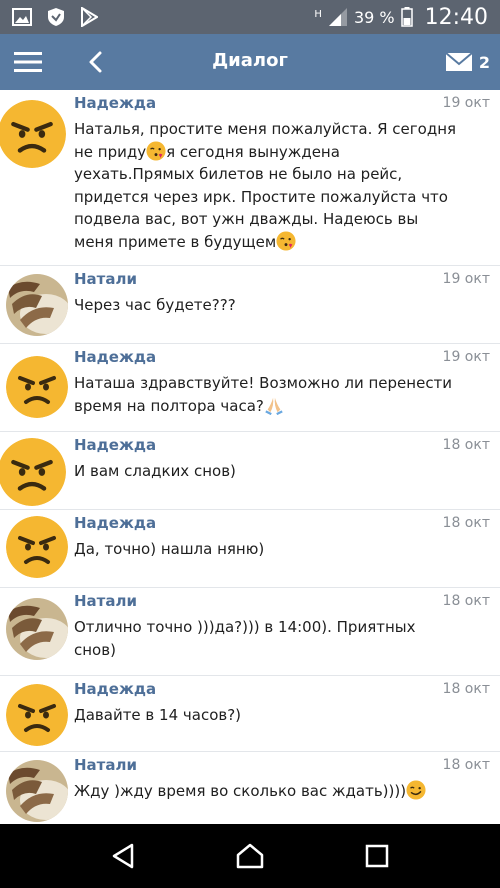 This screenshot has width=500, height=888. What do you see at coordinates (318, 14) in the screenshot?
I see `network-type-label: H` at bounding box center [318, 14].